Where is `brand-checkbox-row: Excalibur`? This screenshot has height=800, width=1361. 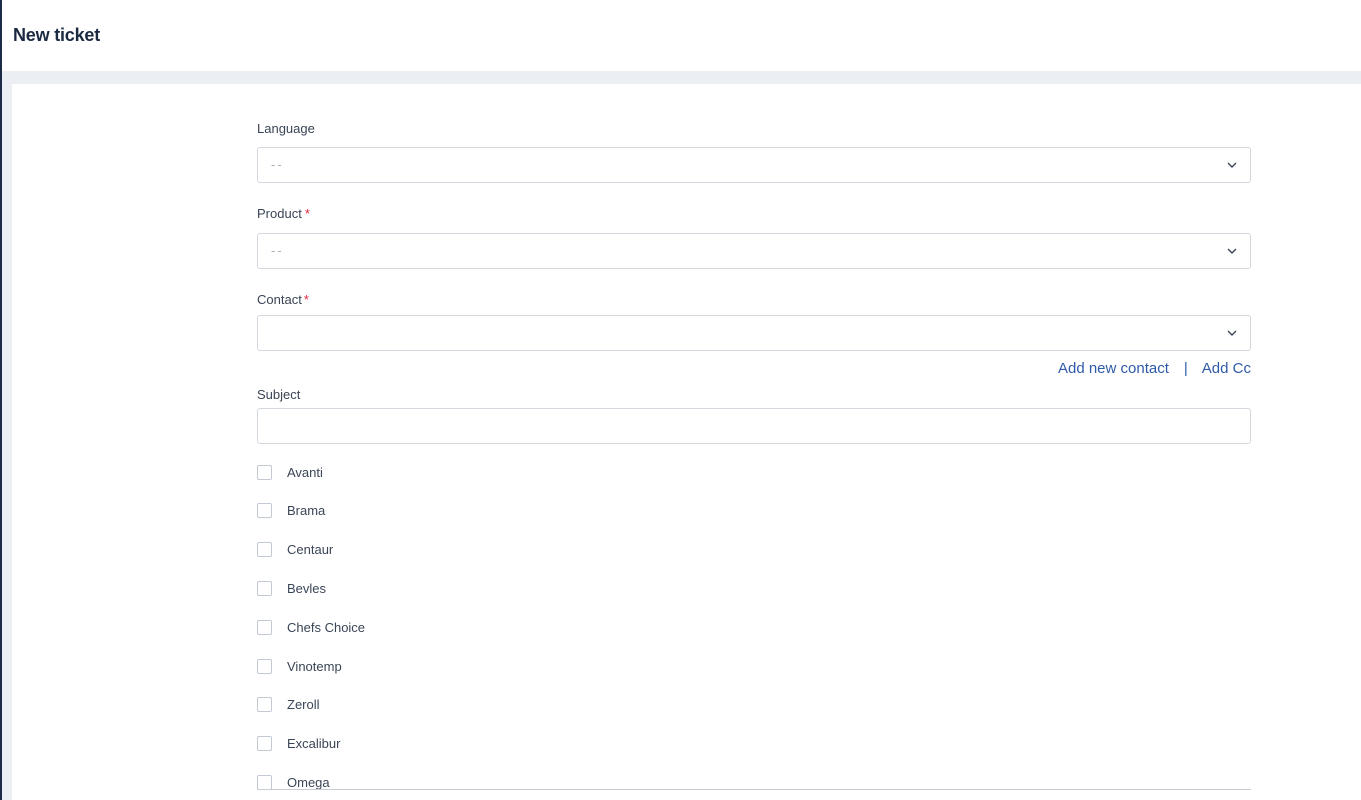 brand-checkbox-row: Excalibur is located at coordinates (298, 744).